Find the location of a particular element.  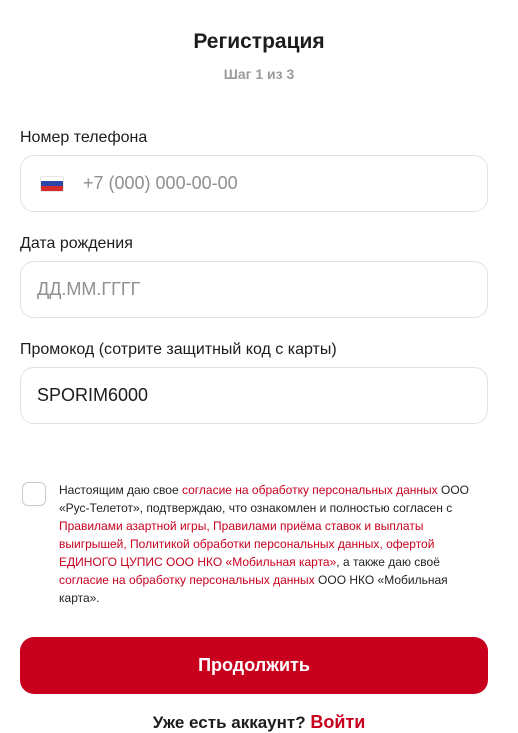

promo-label: Промокод (сотрите защитный код с карты) is located at coordinates (178, 349).